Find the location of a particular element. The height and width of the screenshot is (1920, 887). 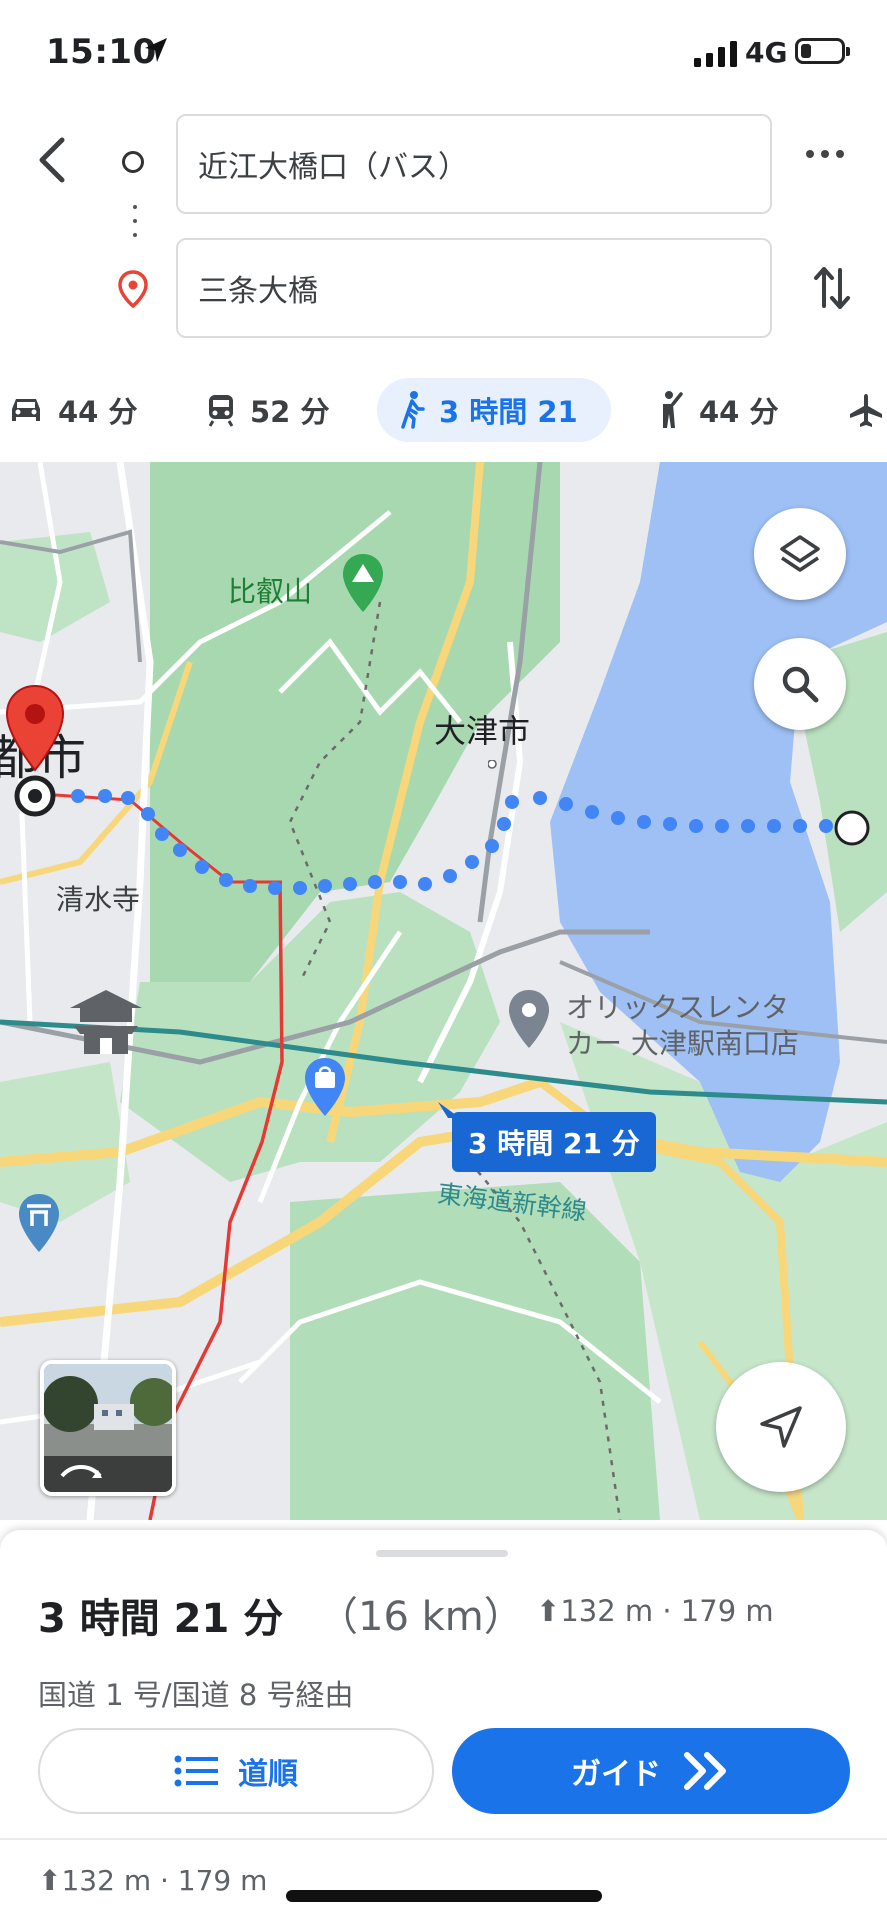

recenter-button is located at coordinates (781, 1427).